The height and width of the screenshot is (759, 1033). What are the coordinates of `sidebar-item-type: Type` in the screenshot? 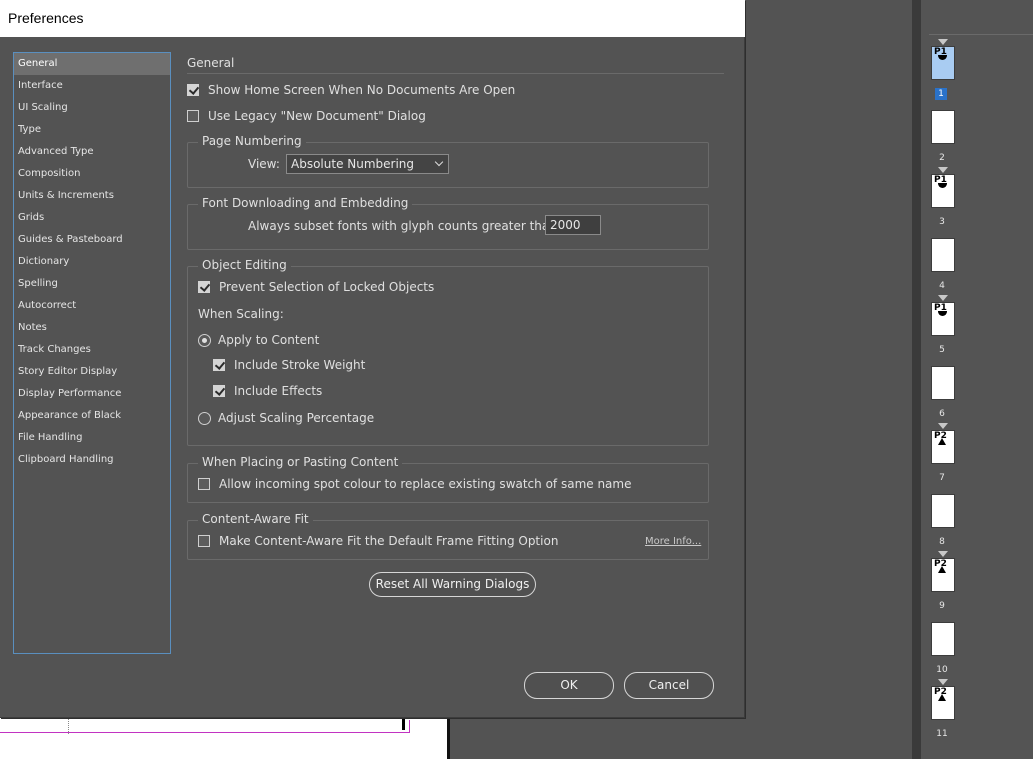 It's located at (92, 130).